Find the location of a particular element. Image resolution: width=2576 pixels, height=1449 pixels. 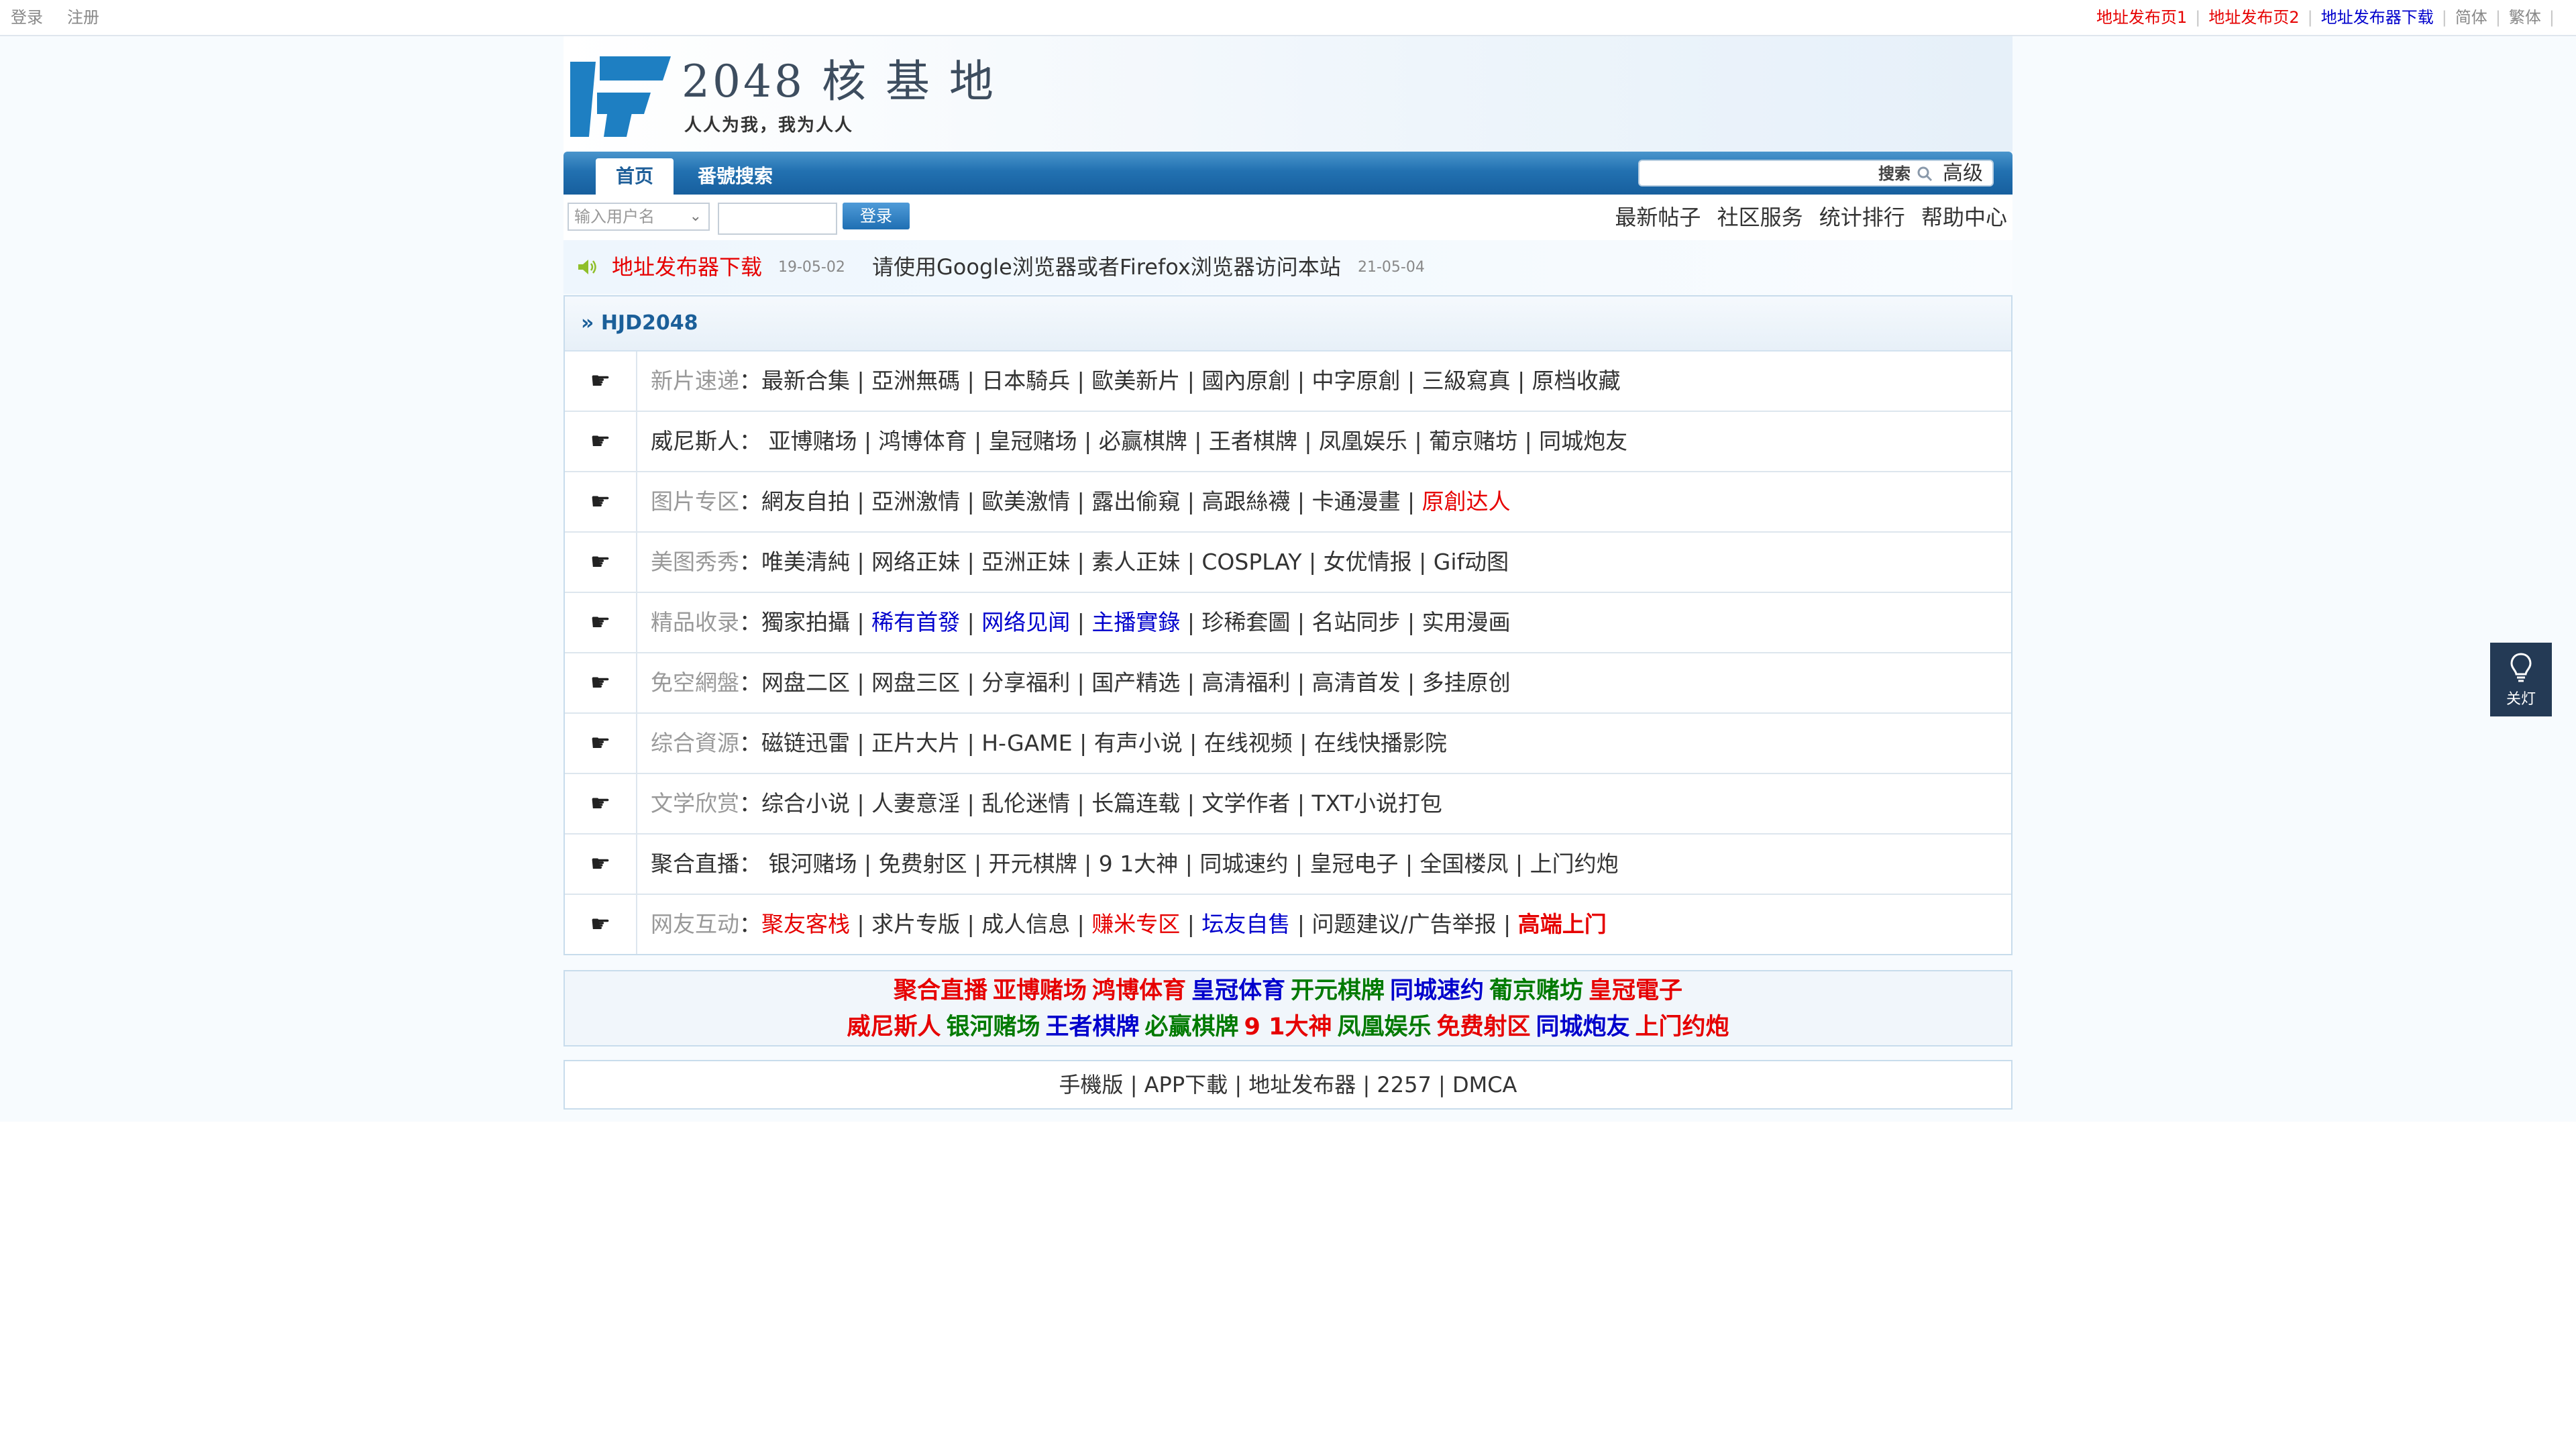

forum-subforum-links: | 求片专版 | 成人信息 | is located at coordinates (970, 924).